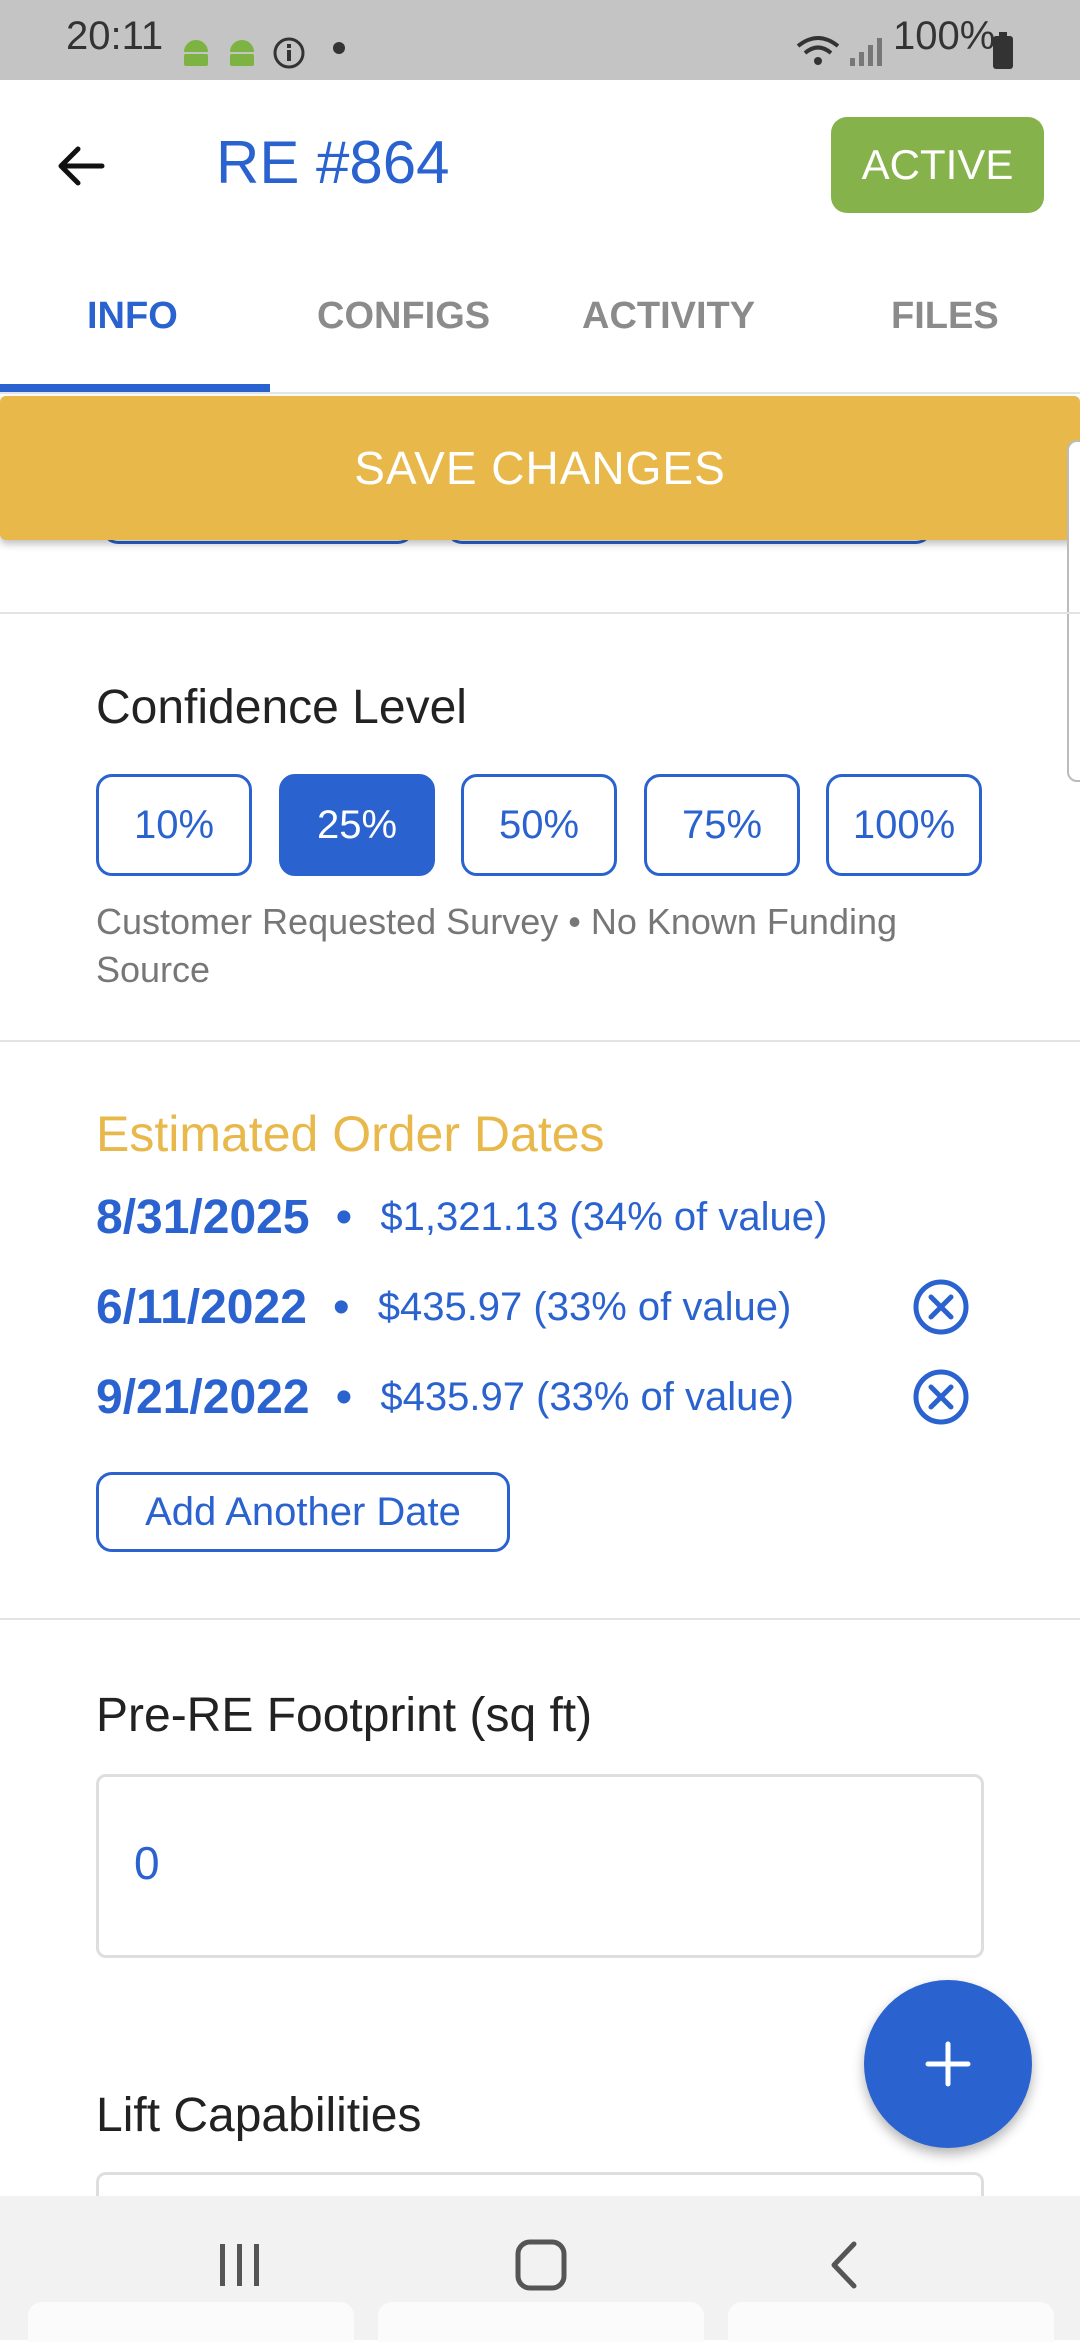  Describe the element at coordinates (403, 316) in the screenshot. I see `tab-configs: CONFIGS` at that location.